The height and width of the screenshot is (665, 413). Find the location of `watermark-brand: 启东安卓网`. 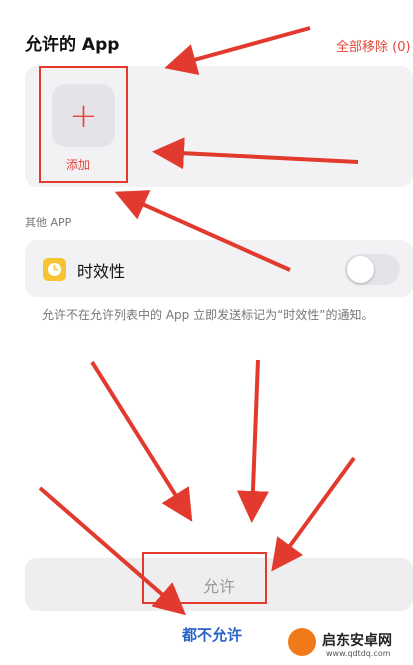

watermark-brand: 启东安卓网 is located at coordinates (357, 641).